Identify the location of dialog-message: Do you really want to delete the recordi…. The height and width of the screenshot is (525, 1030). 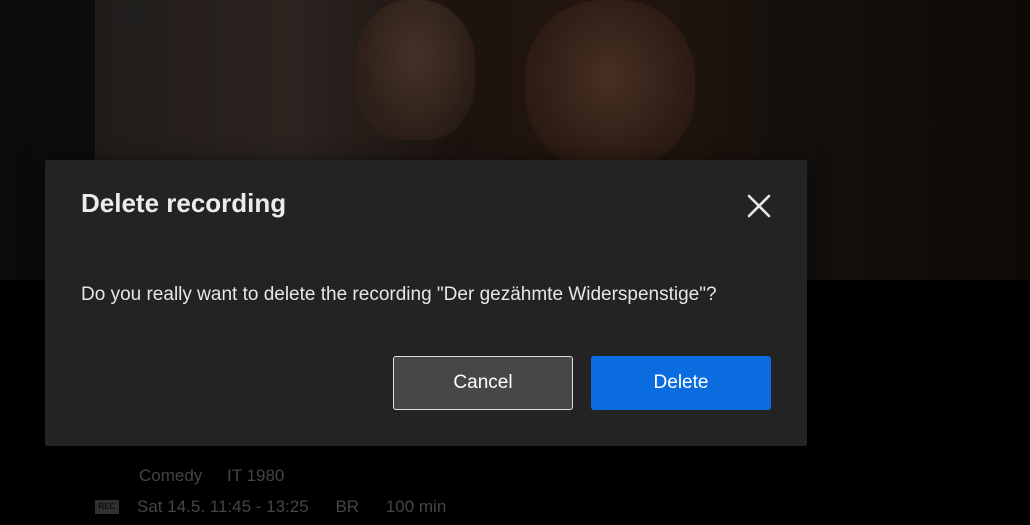
(399, 294).